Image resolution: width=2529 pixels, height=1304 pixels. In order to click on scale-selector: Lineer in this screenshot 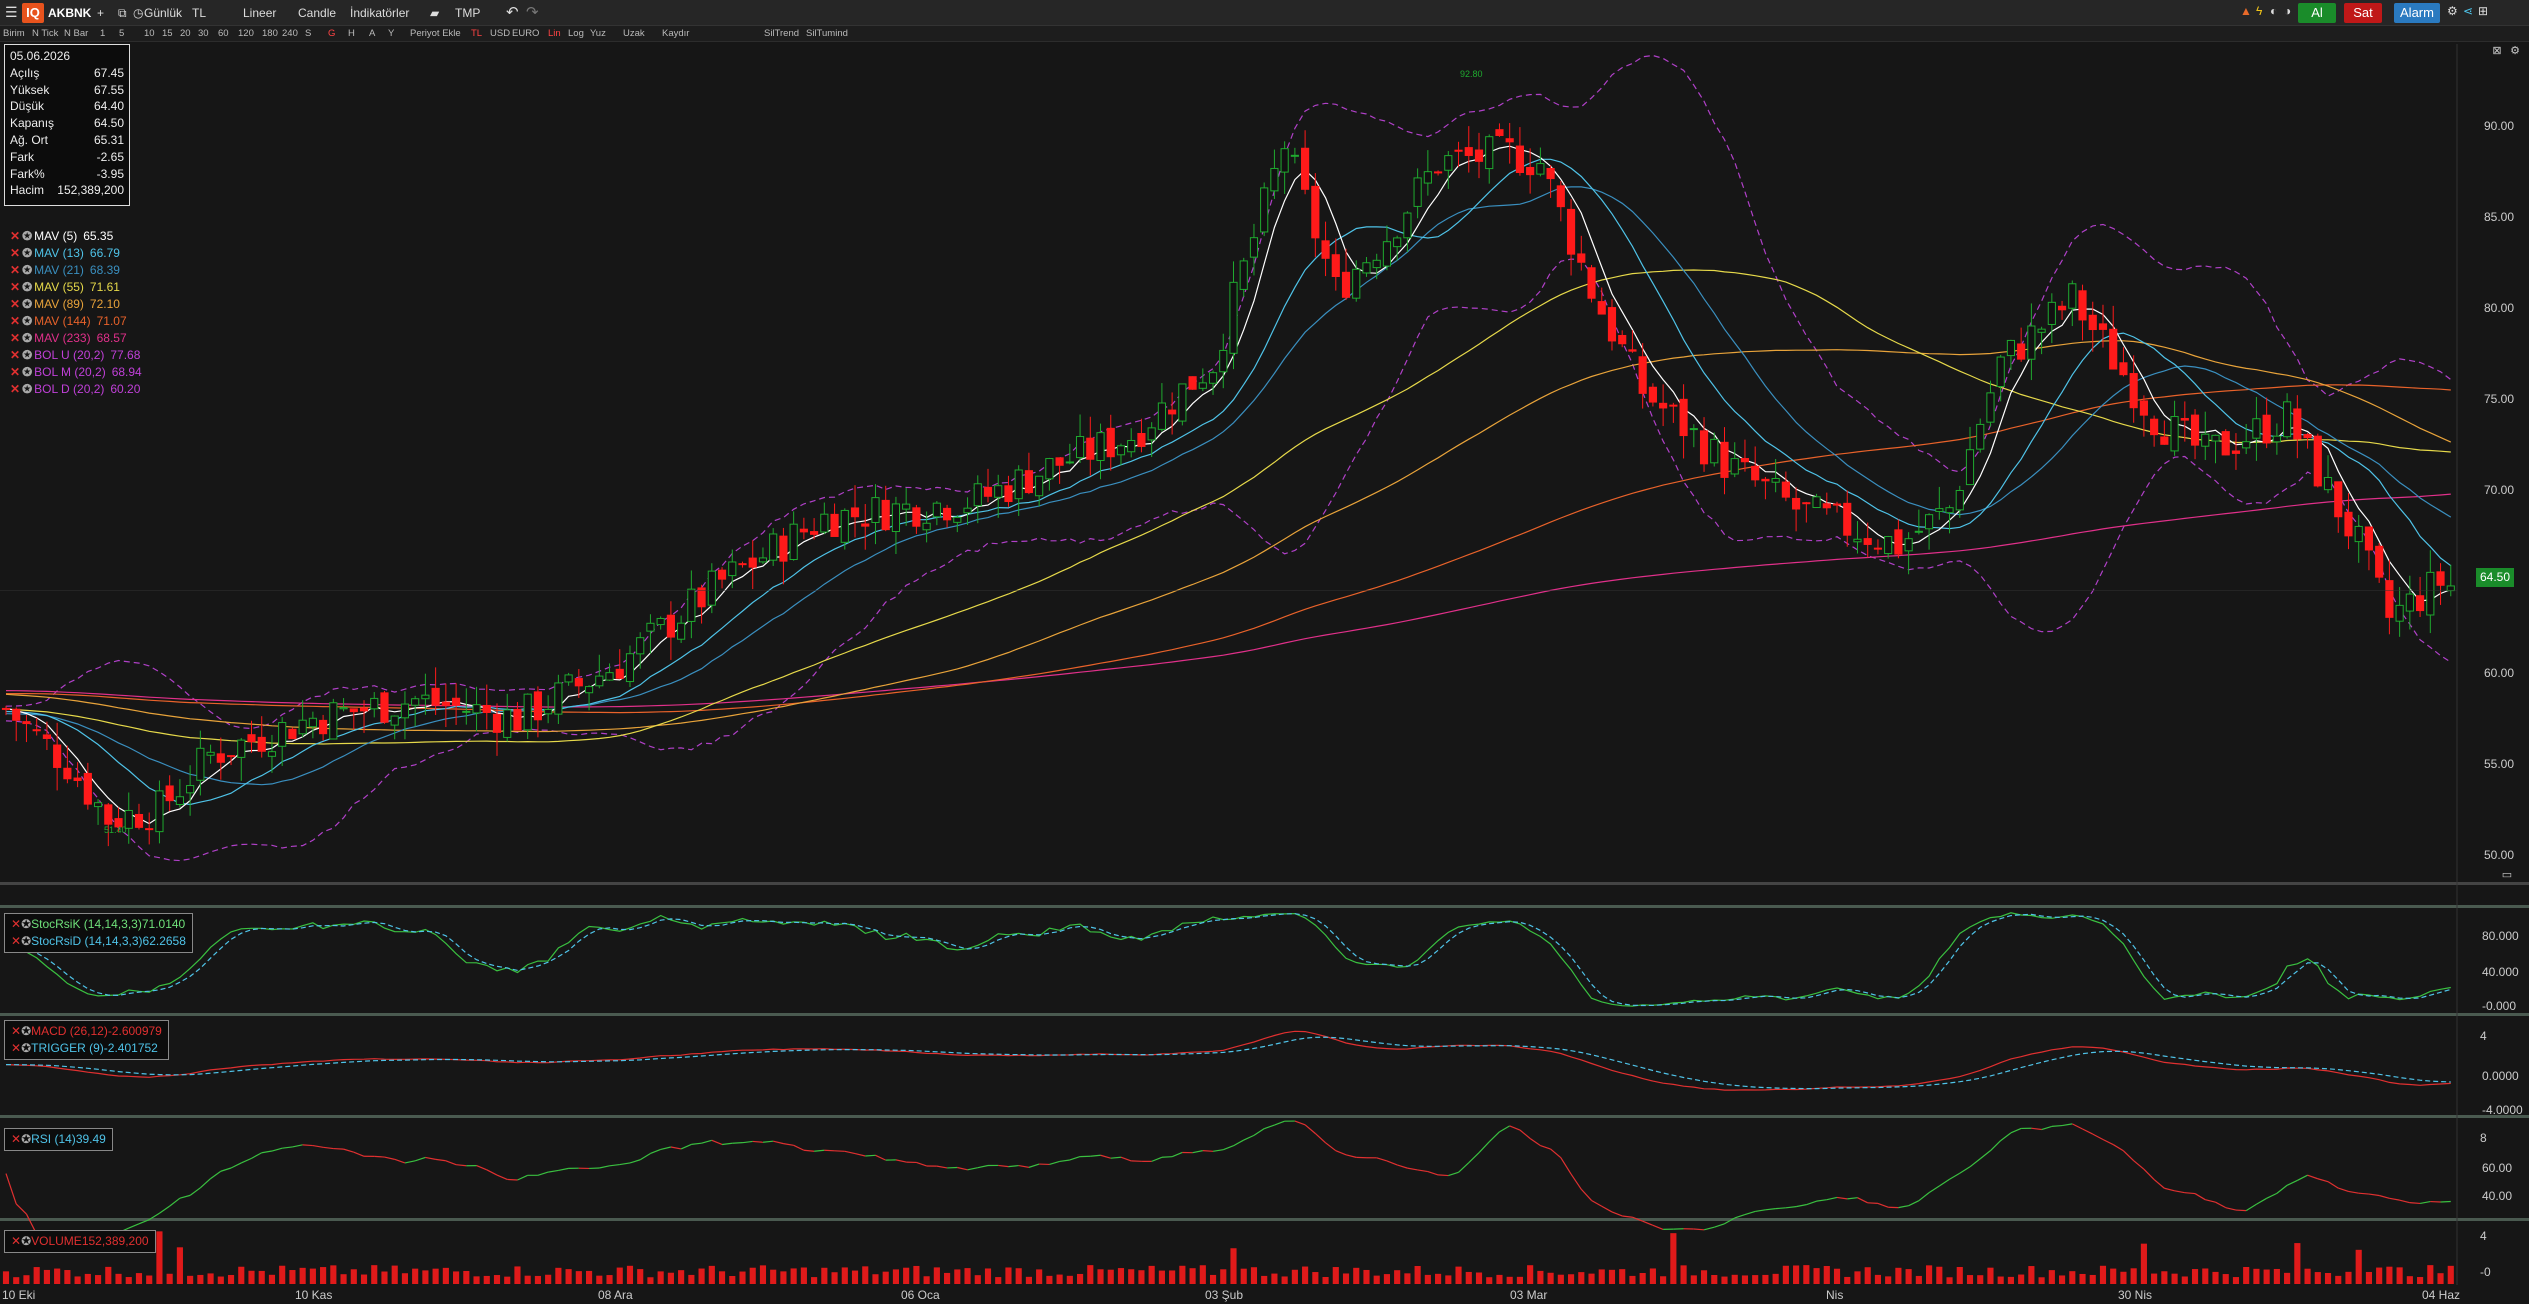, I will do `click(259, 13)`.